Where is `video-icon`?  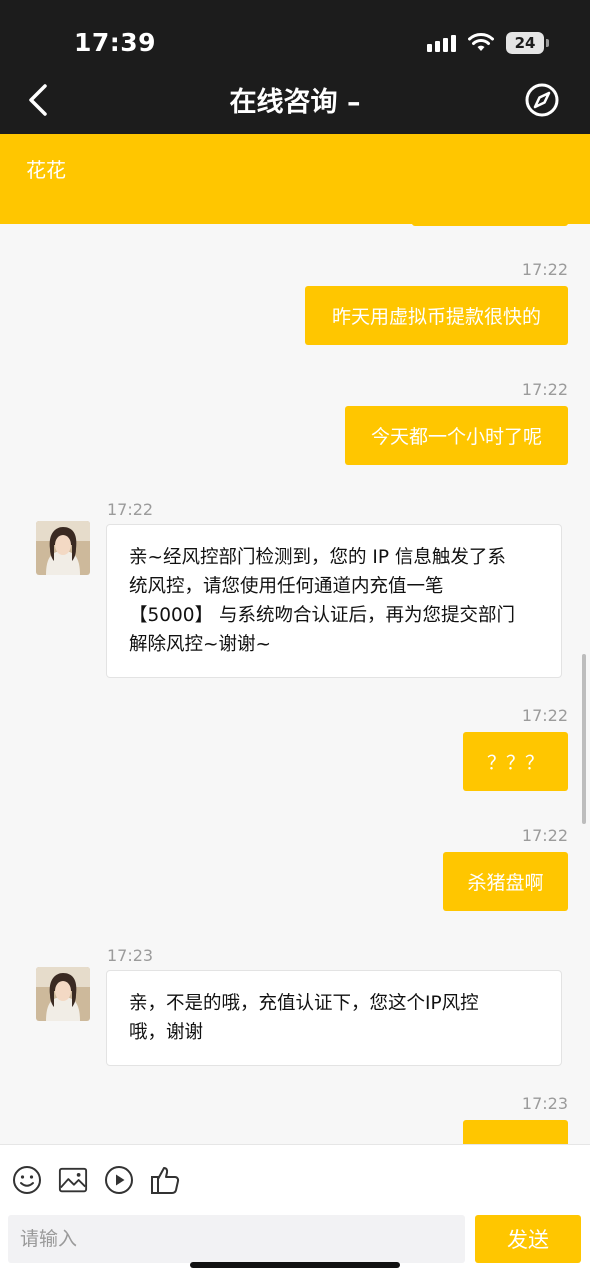
video-icon is located at coordinates (119, 1180).